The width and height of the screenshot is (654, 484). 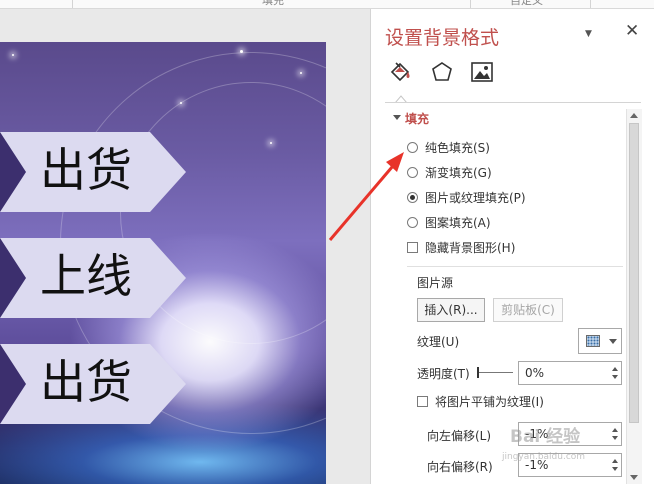 What do you see at coordinates (438, 342) in the screenshot?
I see `texture-label: 纹理(U)` at bounding box center [438, 342].